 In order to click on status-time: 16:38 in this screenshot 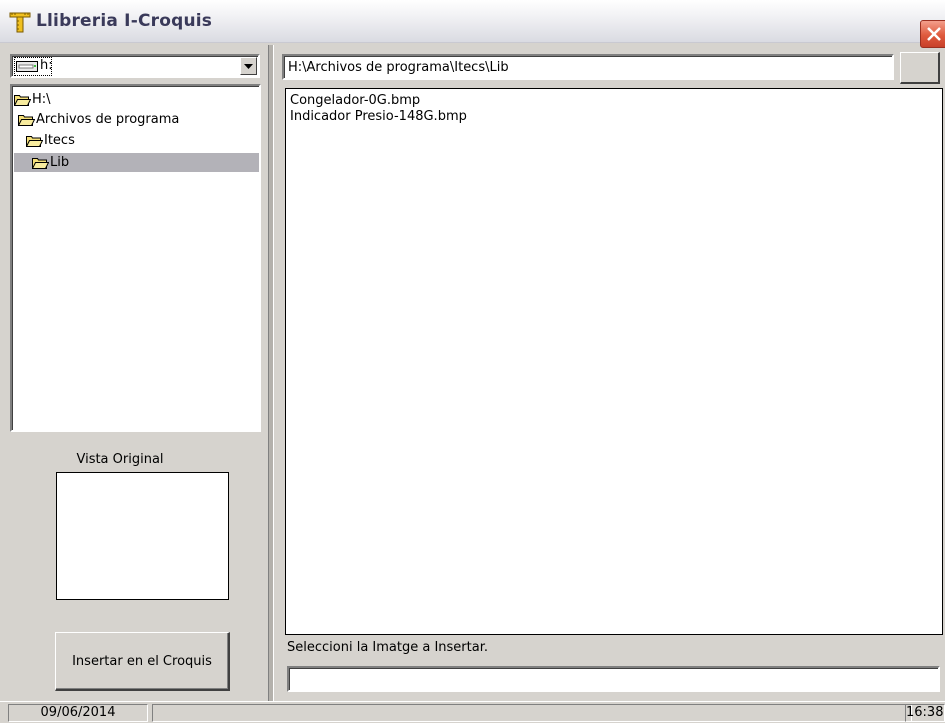, I will do `click(925, 713)`.